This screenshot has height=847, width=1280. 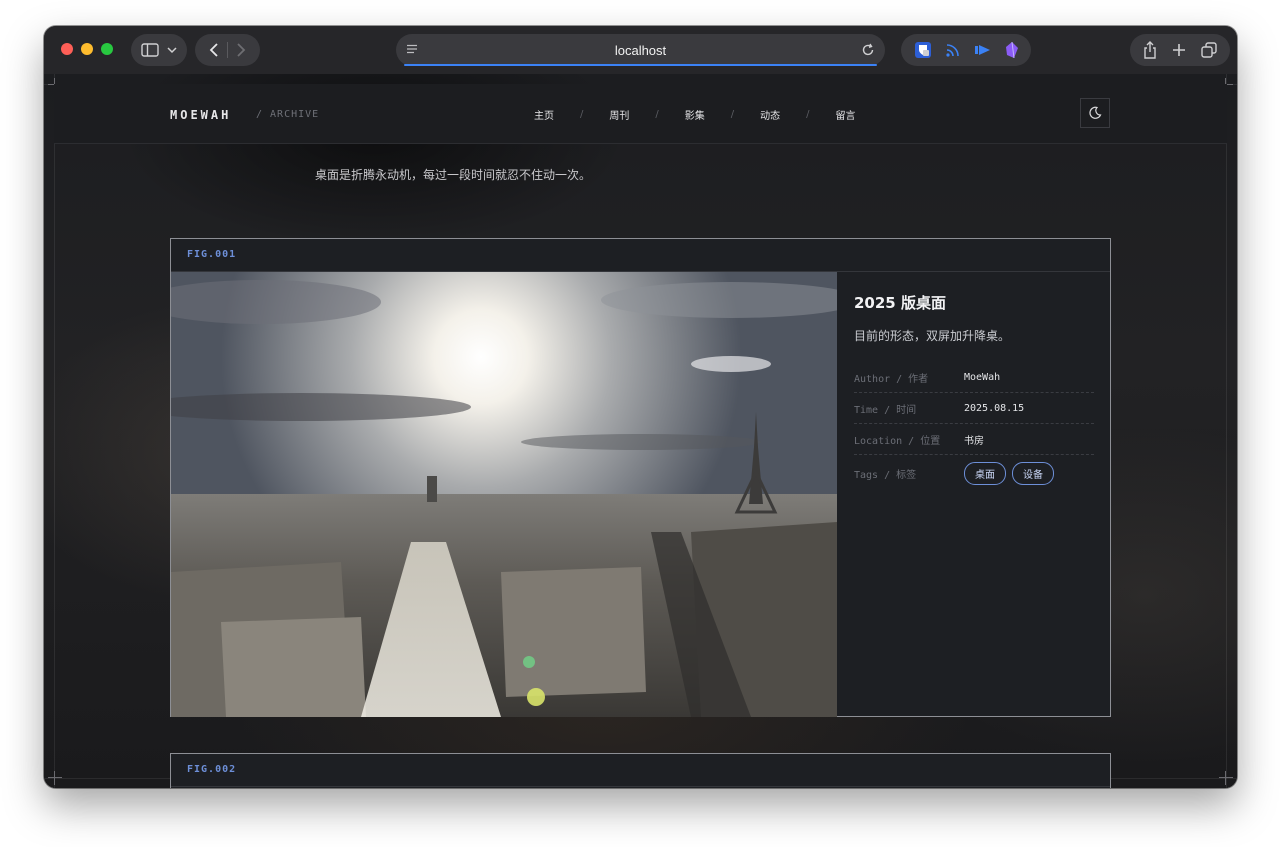 I want to click on moon-icon, so click(x=1095, y=112).